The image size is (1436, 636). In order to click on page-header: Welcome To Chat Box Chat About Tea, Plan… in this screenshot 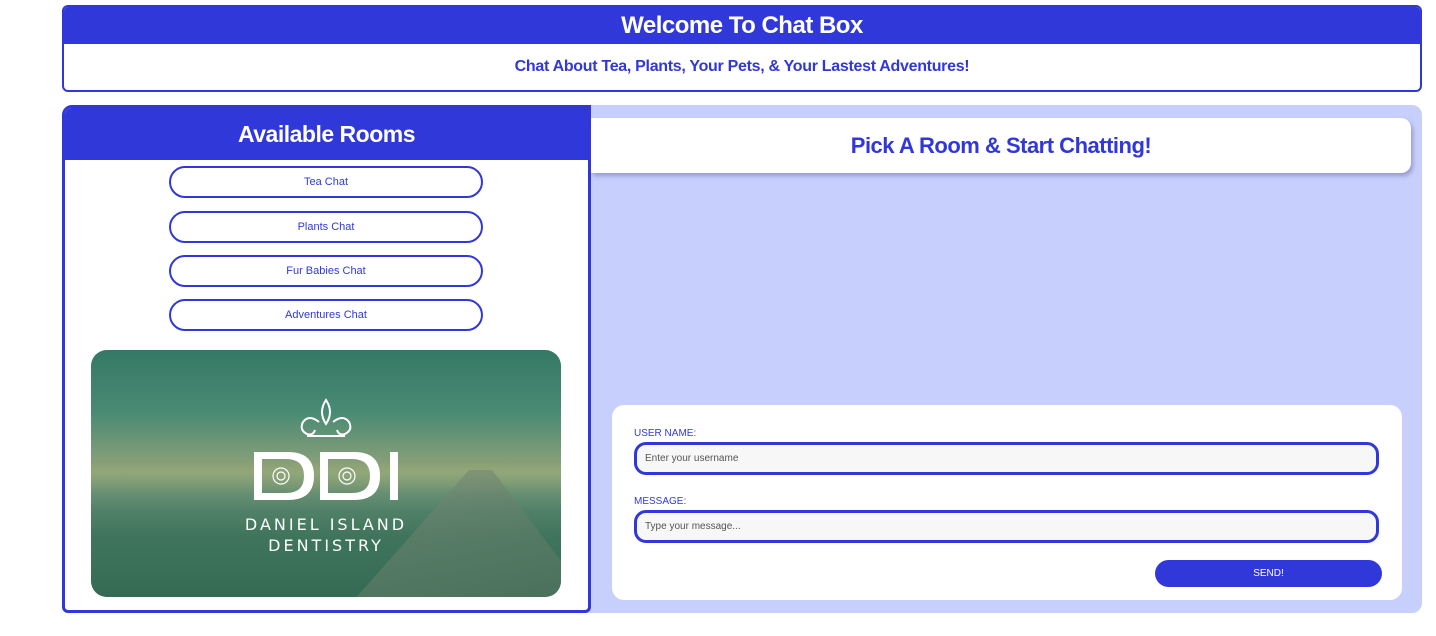, I will do `click(742, 48)`.